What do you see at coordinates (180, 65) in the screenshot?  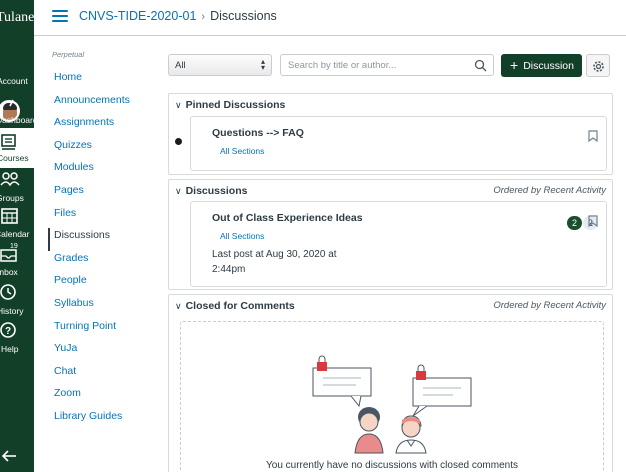 I see `filter-selected-value: All` at bounding box center [180, 65].